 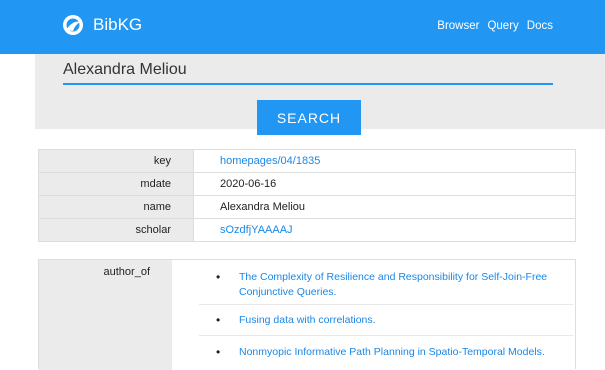 I want to click on table-row: mdate 2020-06-16, so click(x=307, y=184).